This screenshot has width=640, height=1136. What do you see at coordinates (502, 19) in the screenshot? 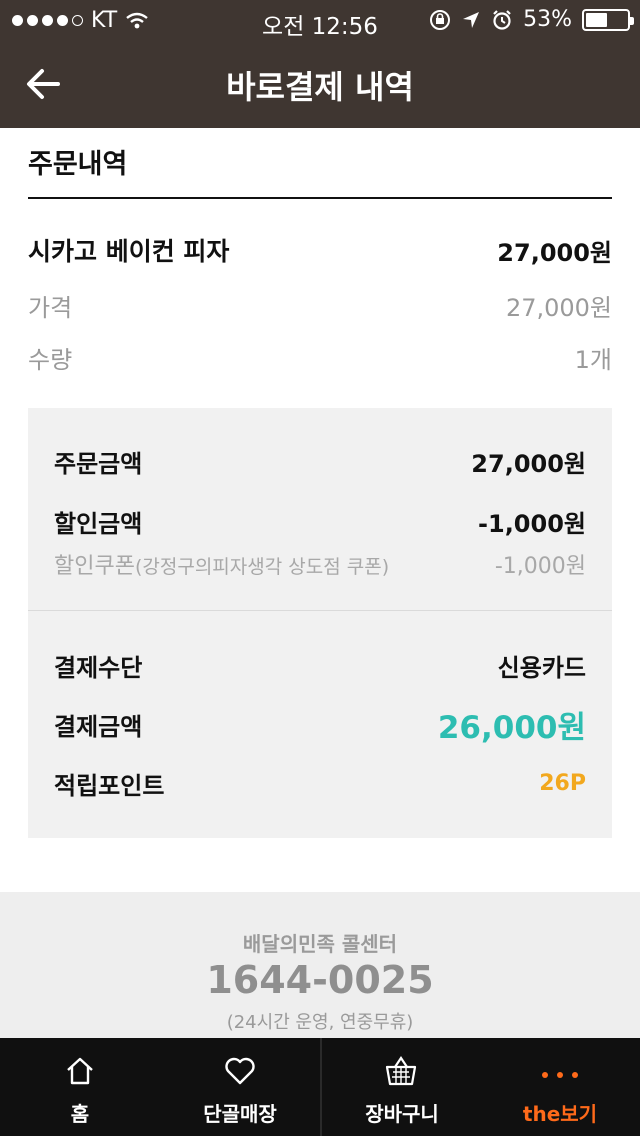
I see `alarm-icon` at bounding box center [502, 19].